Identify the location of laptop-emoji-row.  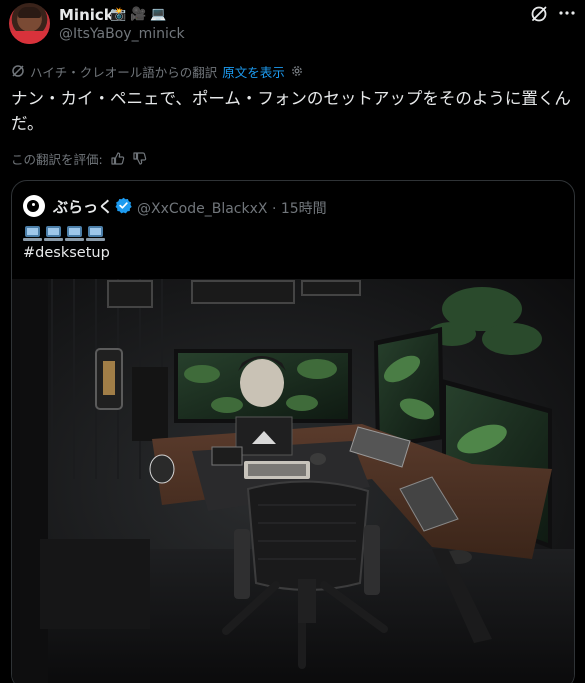
(64, 234).